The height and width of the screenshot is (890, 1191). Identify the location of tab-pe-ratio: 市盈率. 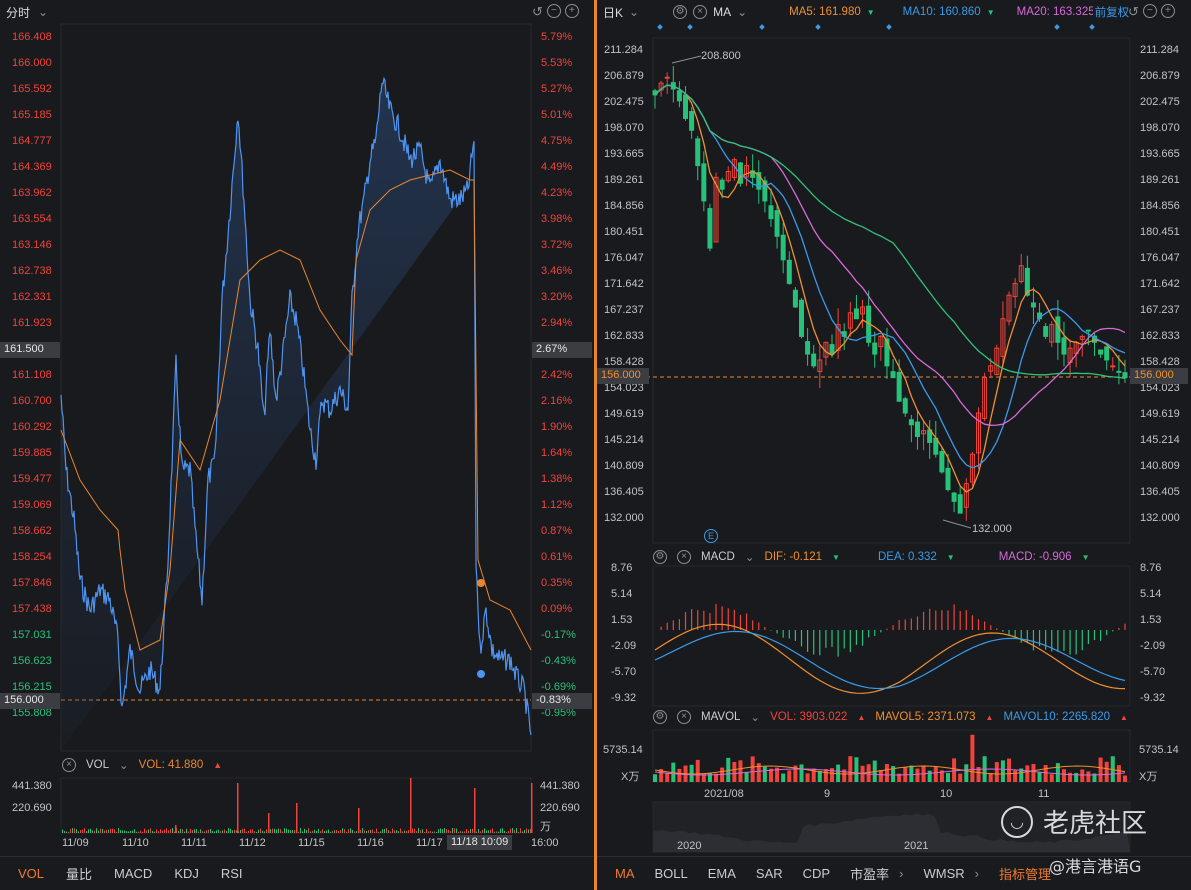
(869, 873).